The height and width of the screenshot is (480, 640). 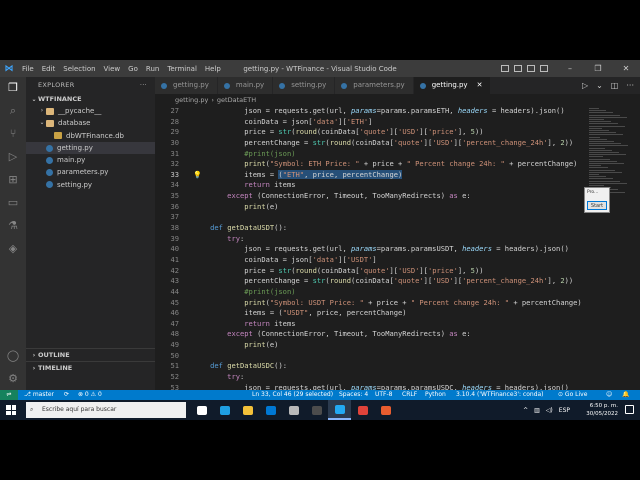 I want to click on search-icon: ⌕, so click(x=13, y=111).